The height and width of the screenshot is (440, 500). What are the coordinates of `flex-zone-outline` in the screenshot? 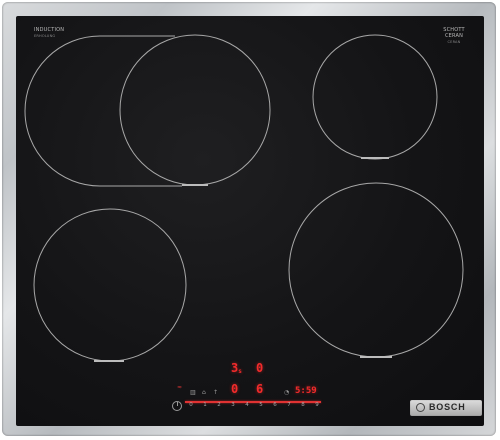 It's located at (103, 111).